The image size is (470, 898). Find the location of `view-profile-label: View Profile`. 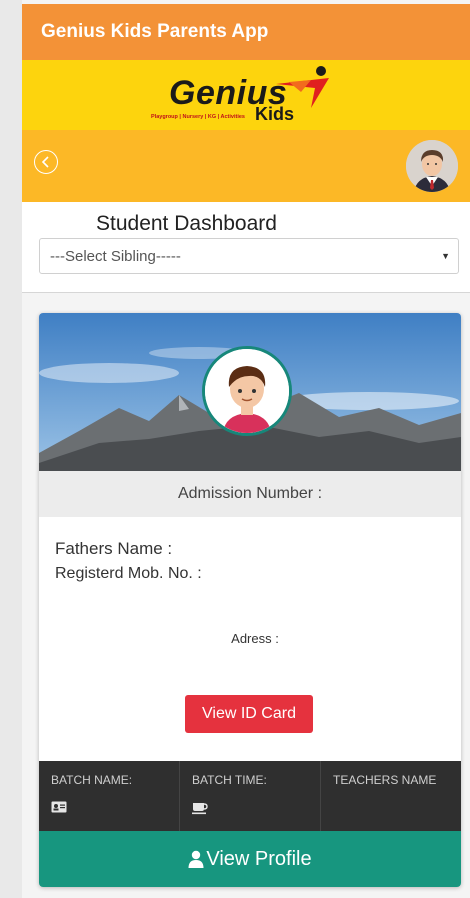

view-profile-label: View Profile is located at coordinates (259, 858).